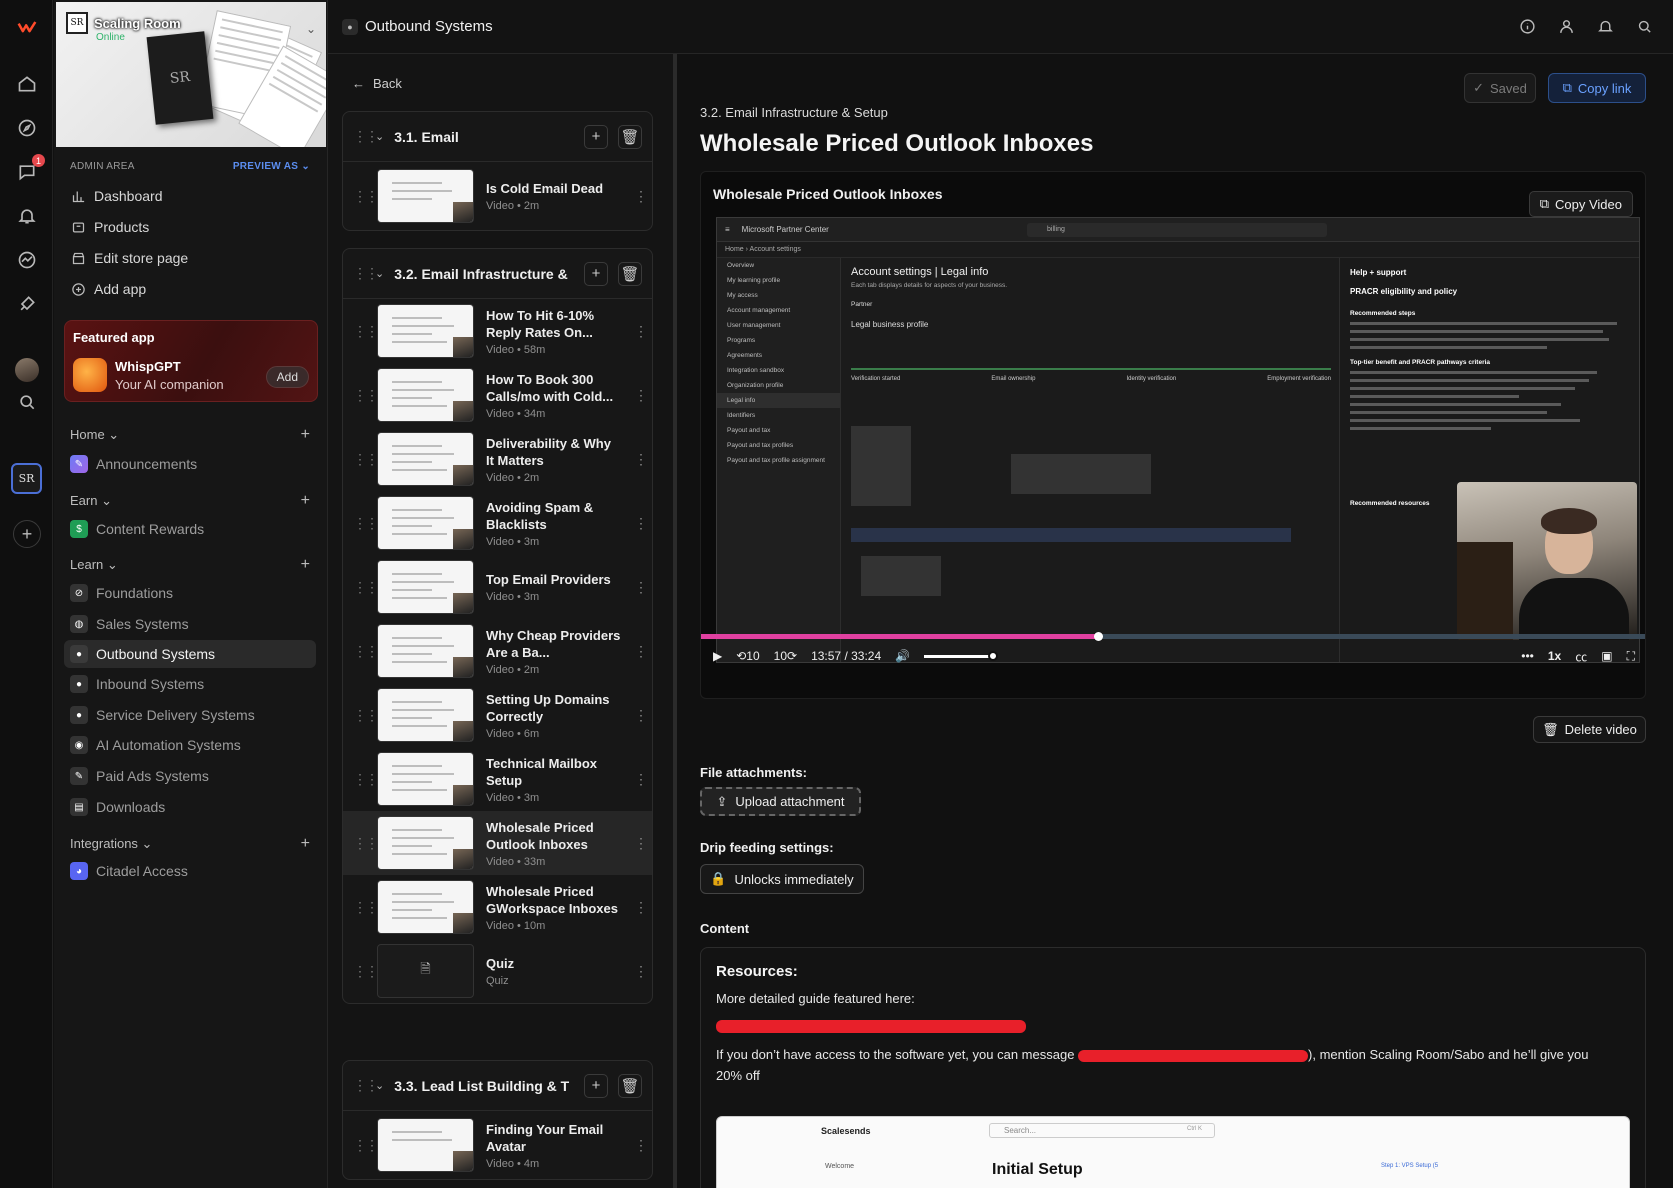 Image resolution: width=1673 pixels, height=1188 pixels. I want to click on lesson-item: ⋮⋮ Avoiding Spam & Blacklists Video • 3m ⋮, so click(497, 523).